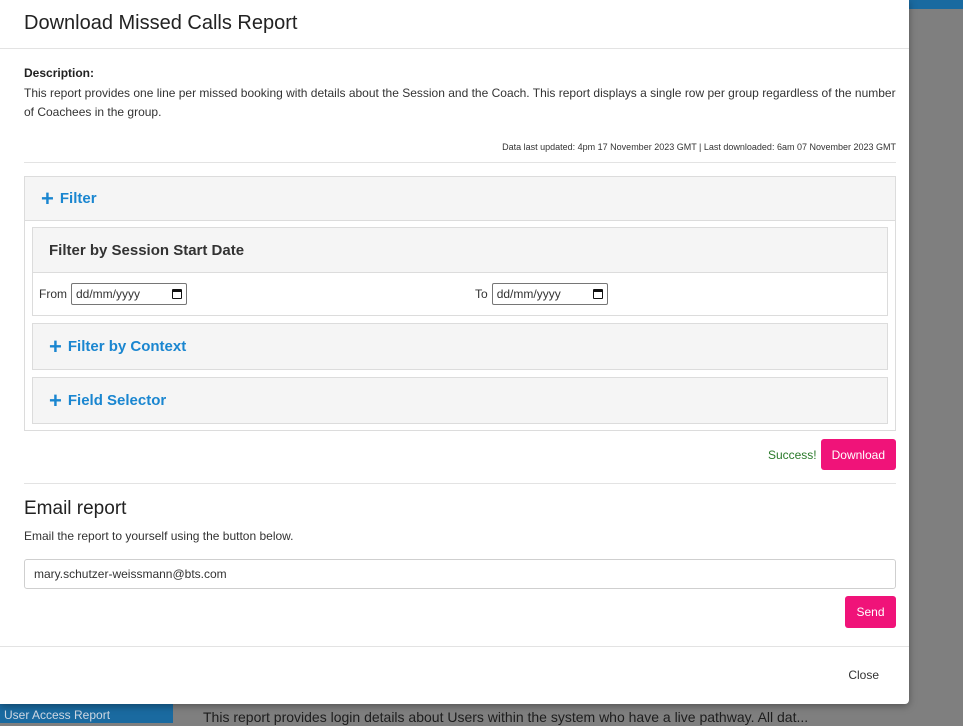 Image resolution: width=963 pixels, height=726 pixels. I want to click on from-date-group: From dd/mm/yyyy, so click(113, 294).